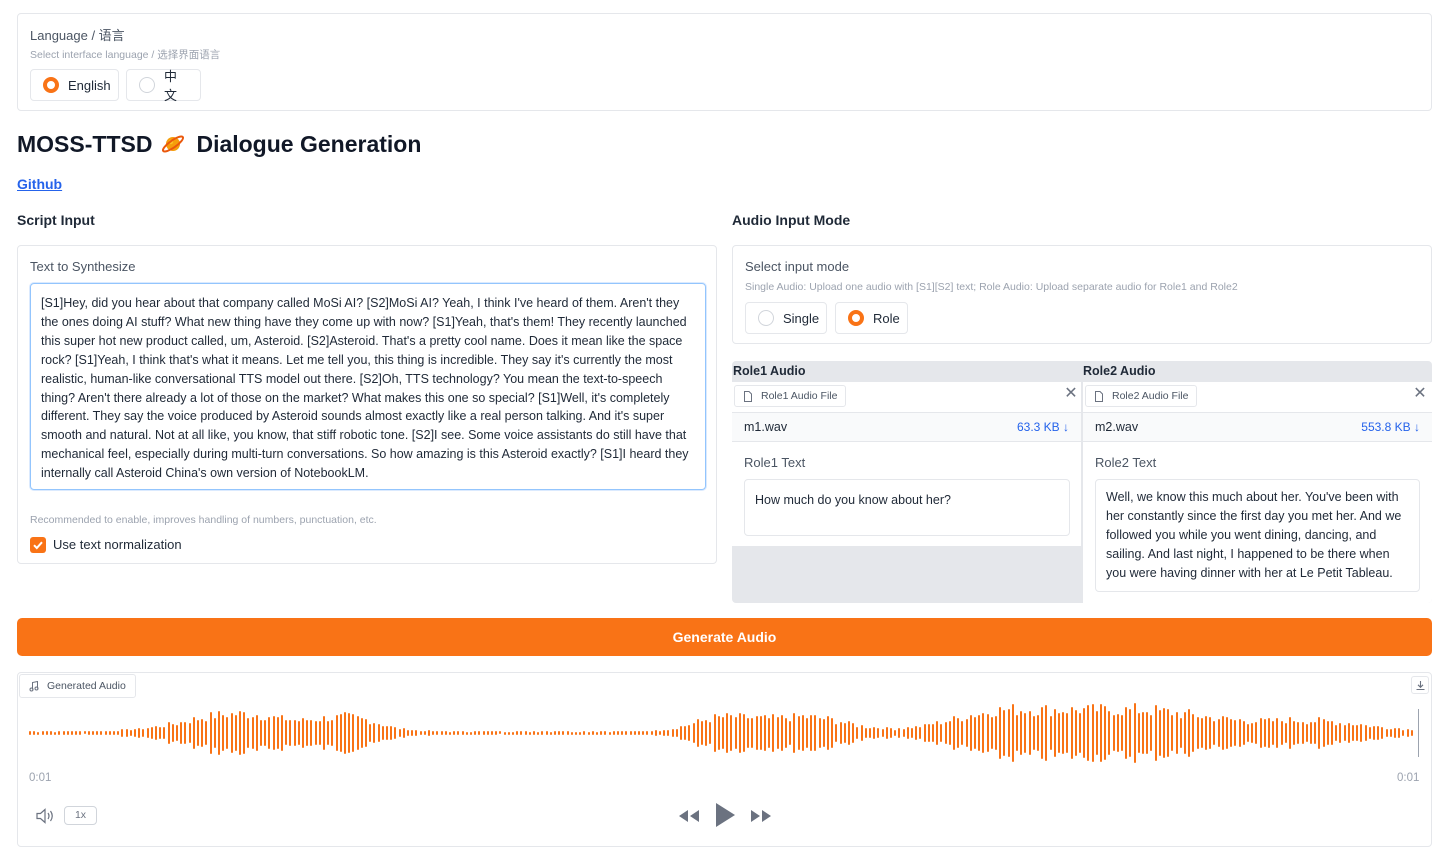 This screenshot has width=1440, height=857. I want to click on radio-single: Single, so click(786, 318).